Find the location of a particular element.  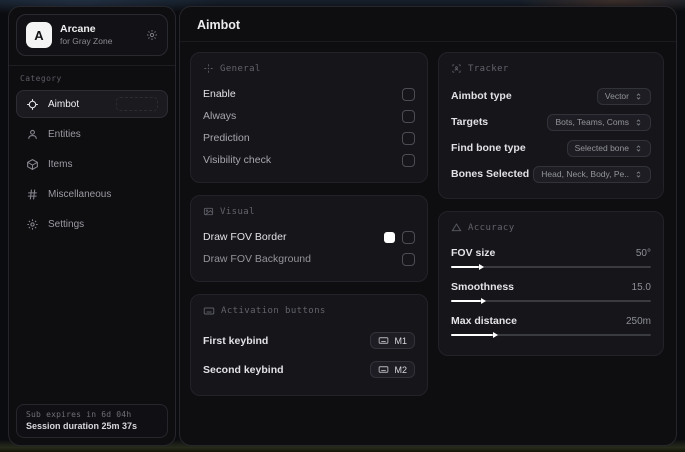

second-keybind-button: M2 is located at coordinates (392, 369).